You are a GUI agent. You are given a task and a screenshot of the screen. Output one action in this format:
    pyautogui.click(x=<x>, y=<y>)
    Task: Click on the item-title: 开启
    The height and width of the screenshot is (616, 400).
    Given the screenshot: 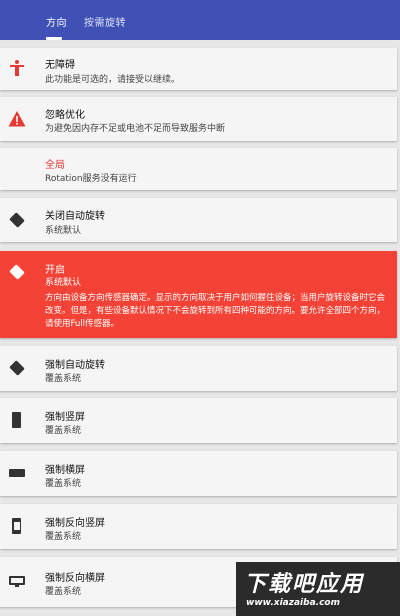 What is the action you would take?
    pyautogui.click(x=55, y=270)
    